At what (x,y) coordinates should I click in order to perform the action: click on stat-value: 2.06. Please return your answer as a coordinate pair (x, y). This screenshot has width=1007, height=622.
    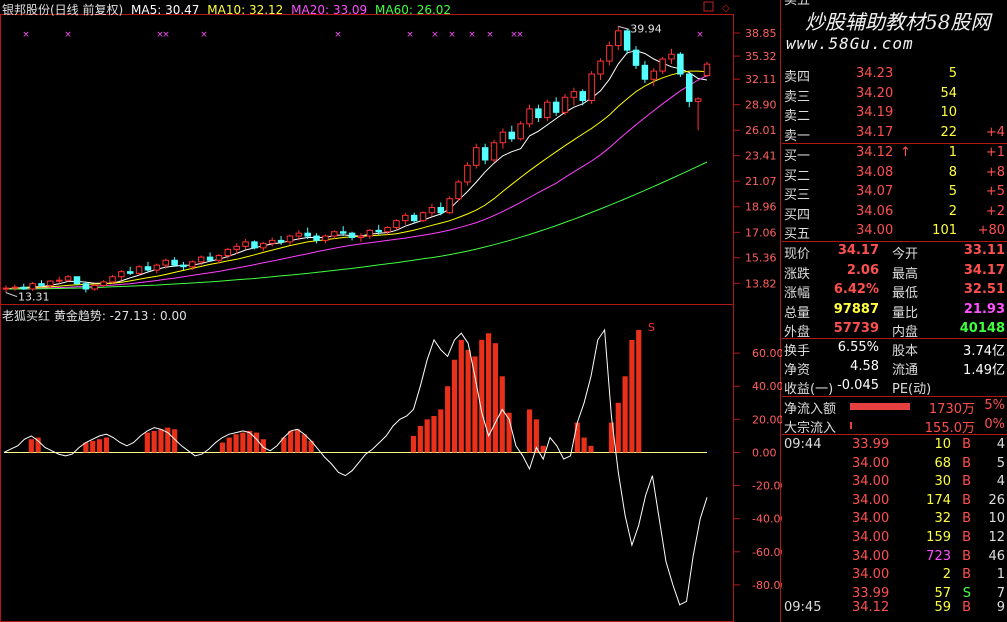
    Looking at the image, I should click on (862, 270).